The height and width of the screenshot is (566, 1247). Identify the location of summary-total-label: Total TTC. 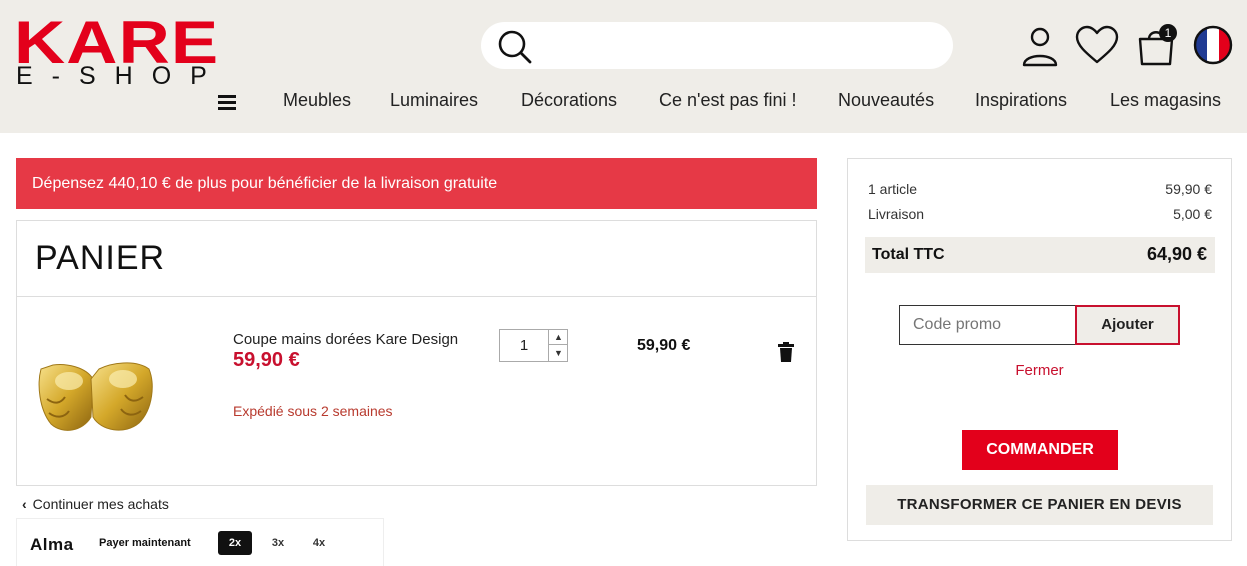
(908, 254).